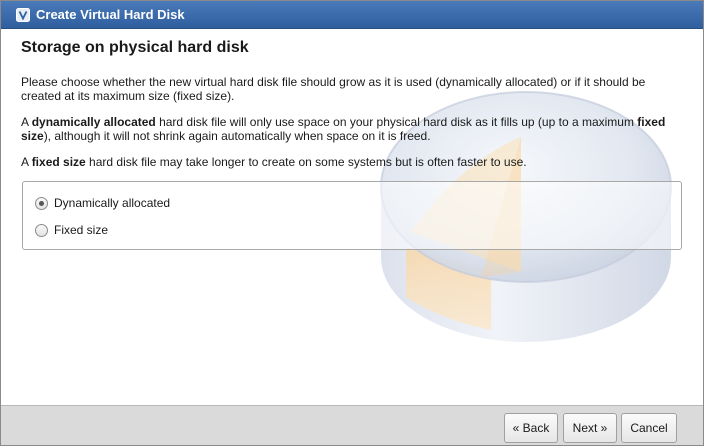 This screenshot has width=704, height=446. Describe the element at coordinates (22, 14) in the screenshot. I see `virtualbox-icon` at that location.